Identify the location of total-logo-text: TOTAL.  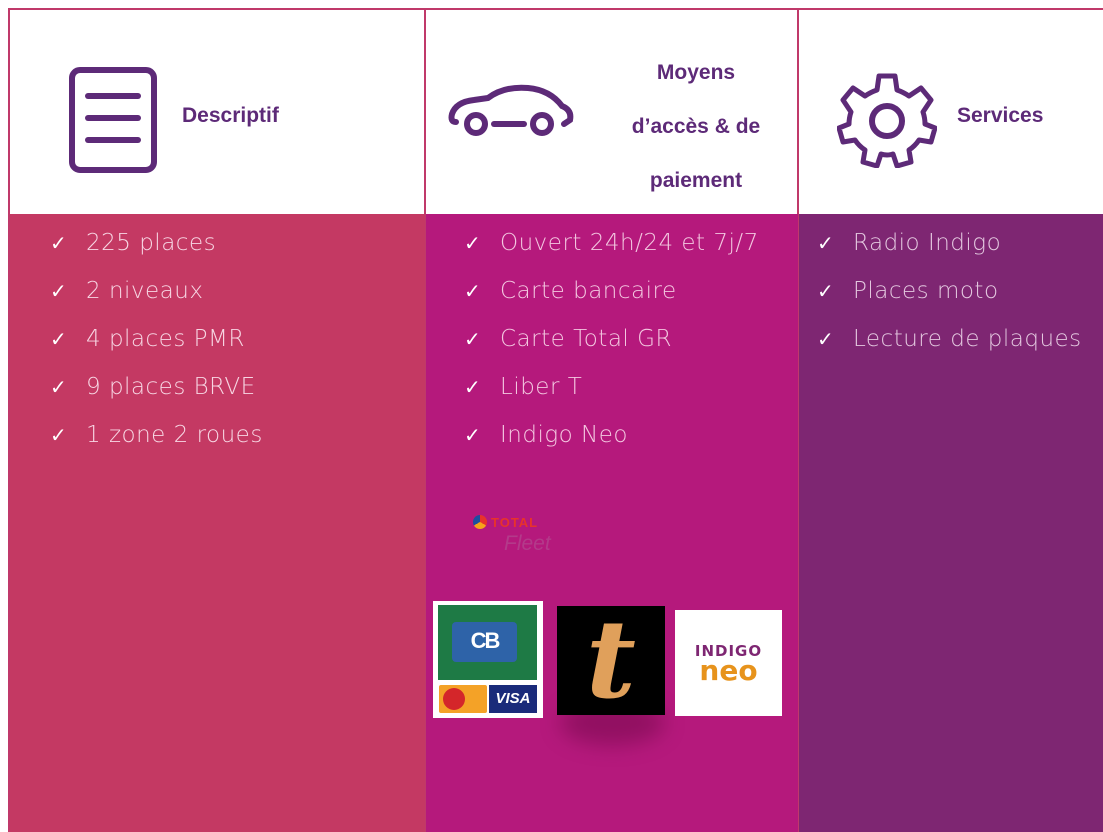
(515, 522).